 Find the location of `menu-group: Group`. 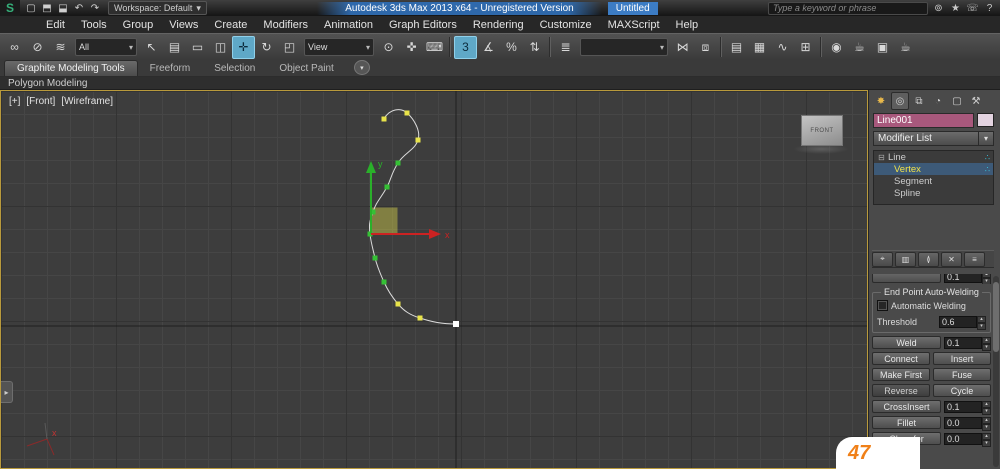

menu-group: Group is located at coordinates (138, 25).